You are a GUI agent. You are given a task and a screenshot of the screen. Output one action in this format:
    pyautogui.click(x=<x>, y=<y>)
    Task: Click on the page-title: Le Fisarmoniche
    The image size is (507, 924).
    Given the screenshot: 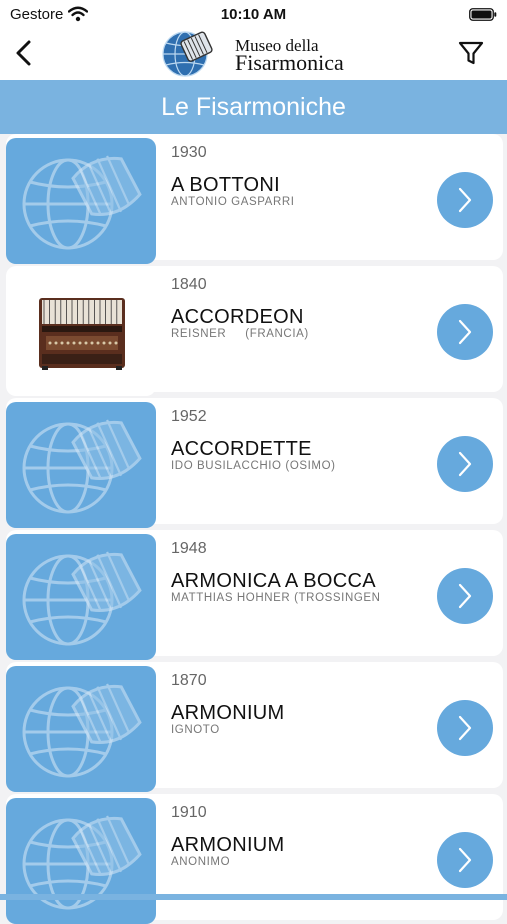 What is the action you would take?
    pyautogui.click(x=253, y=106)
    